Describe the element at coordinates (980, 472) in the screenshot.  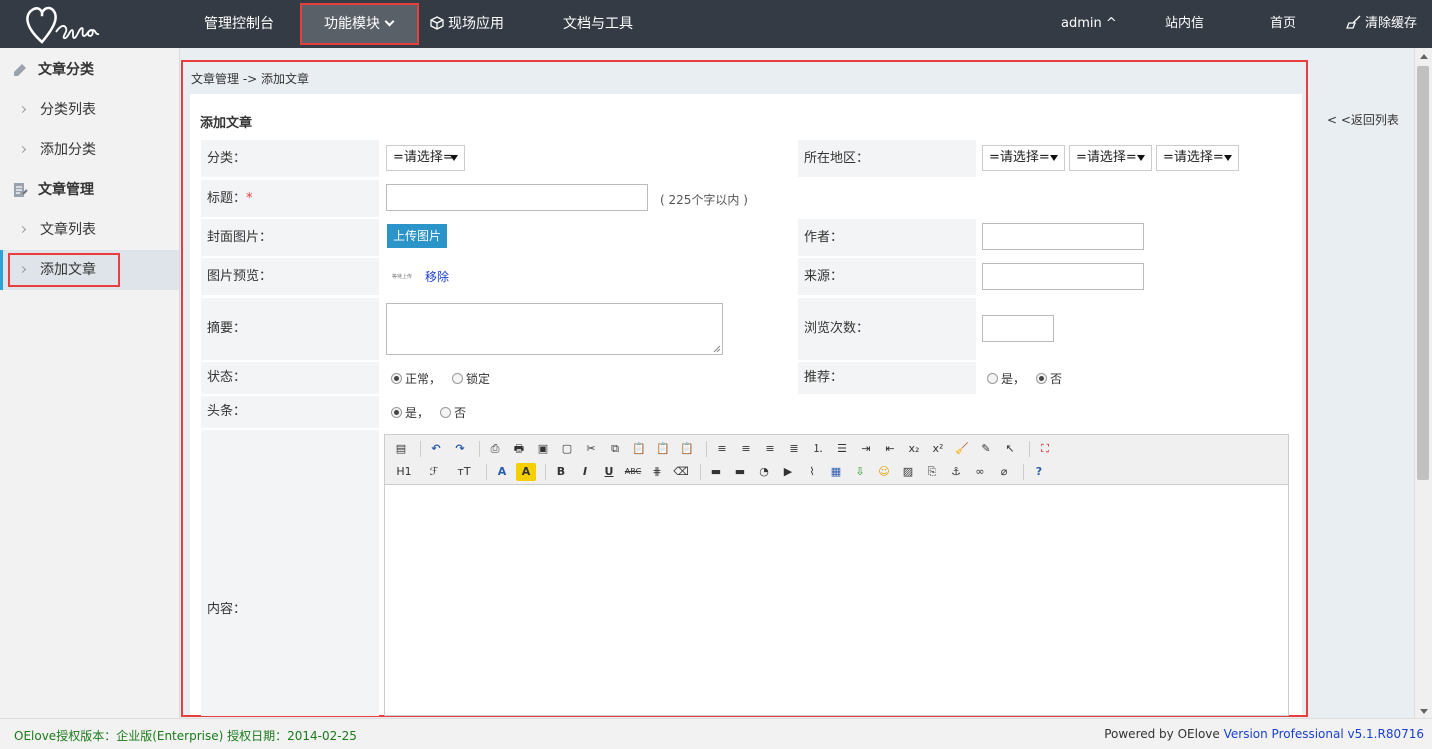
I see `link-icon: ∞` at that location.